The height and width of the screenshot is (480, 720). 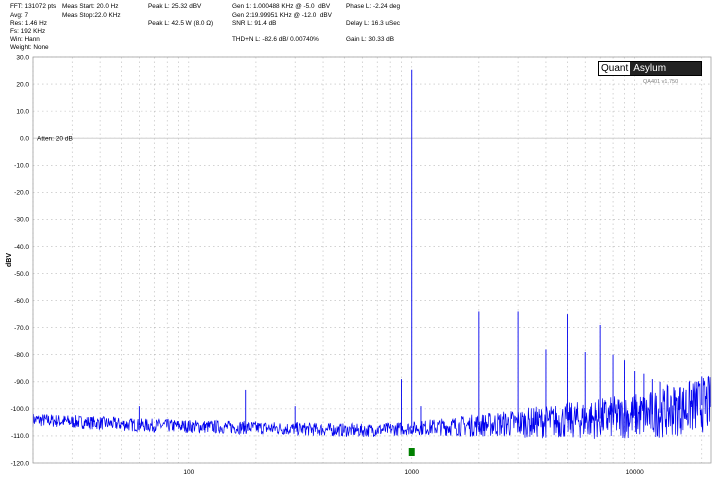 I want to click on logo-quant-text: Quant, so click(x=615, y=68).